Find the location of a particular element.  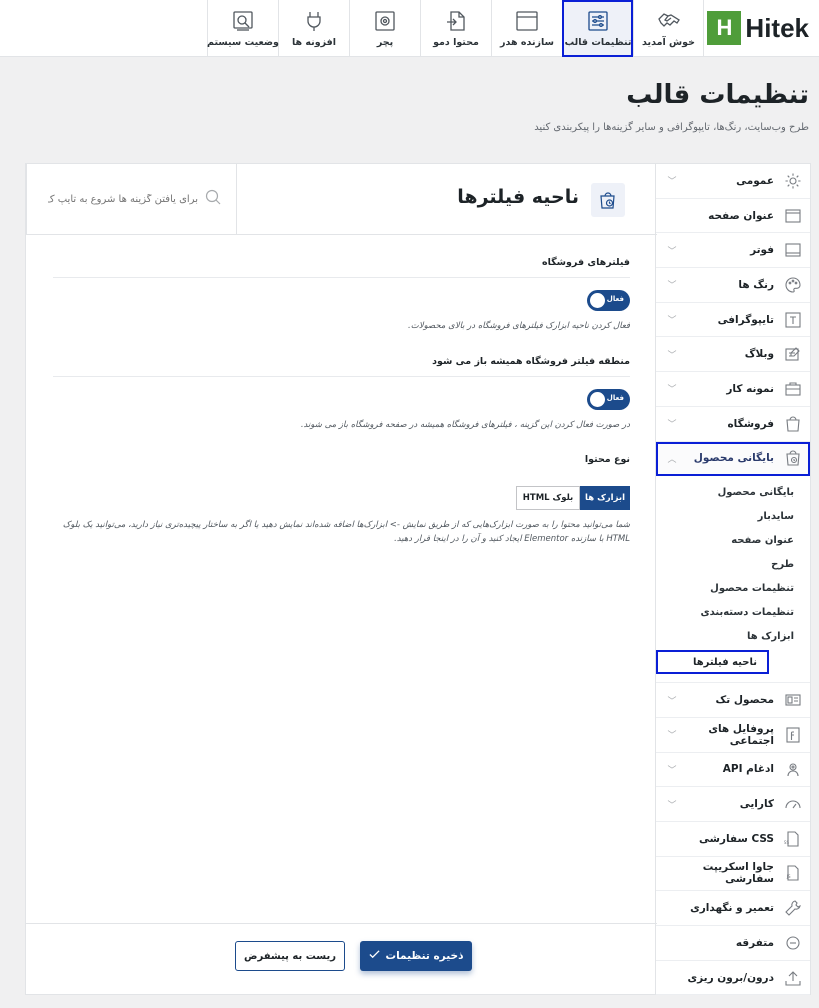

subnav-item-product-settings: تنظیمات محصول is located at coordinates (733, 588).